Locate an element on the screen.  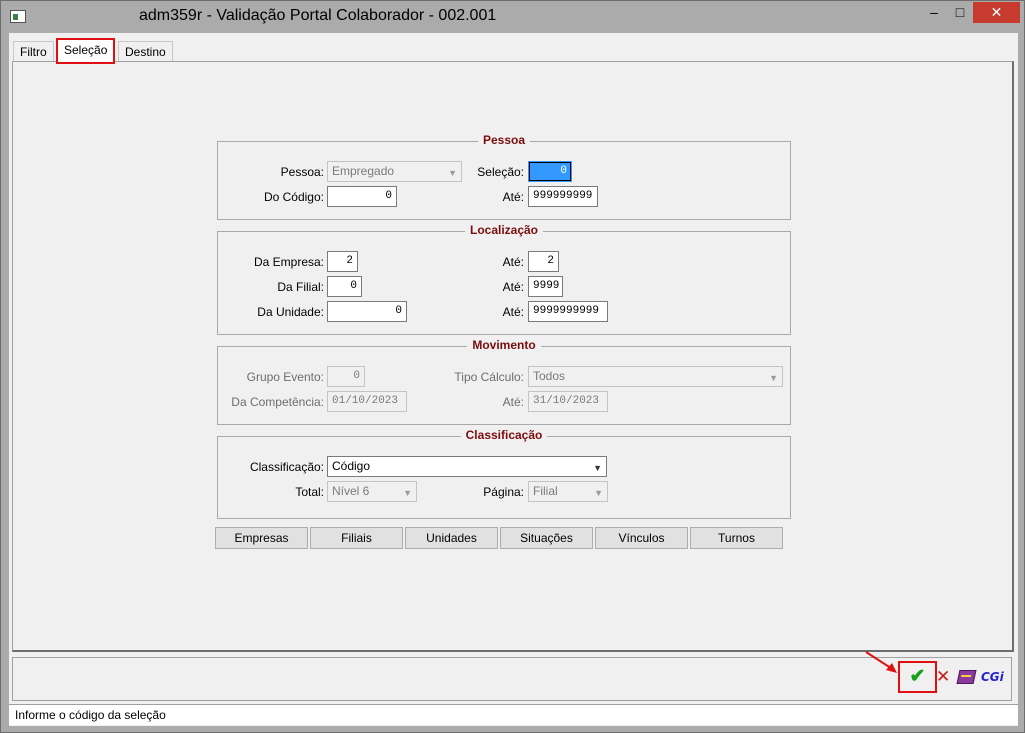
ate-unidade-input: 9999999999 is located at coordinates (568, 311).